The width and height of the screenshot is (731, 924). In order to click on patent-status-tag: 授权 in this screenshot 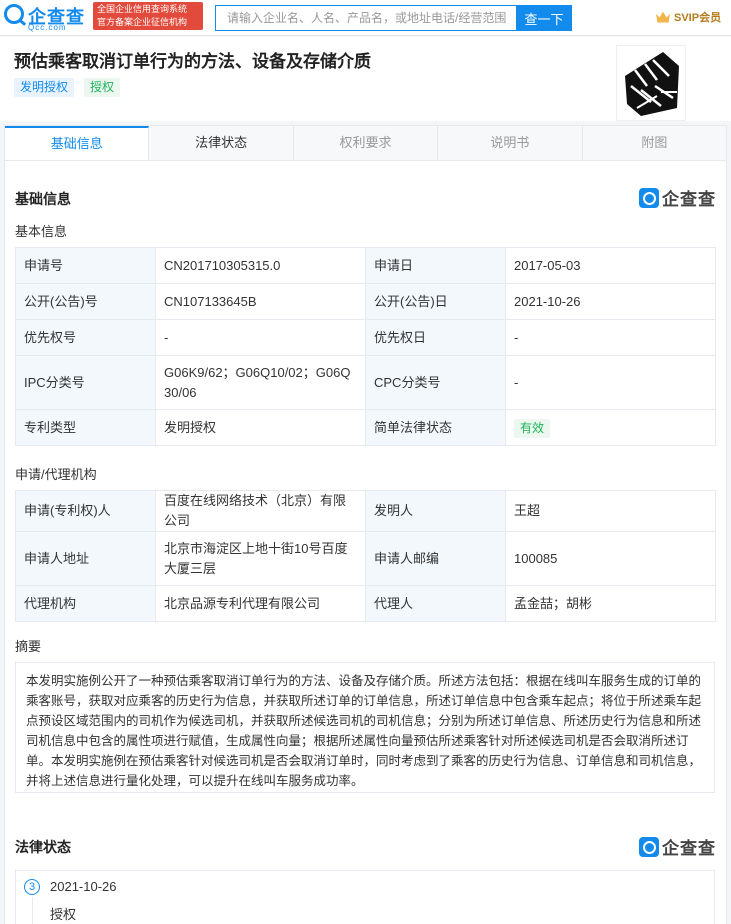, I will do `click(102, 87)`.